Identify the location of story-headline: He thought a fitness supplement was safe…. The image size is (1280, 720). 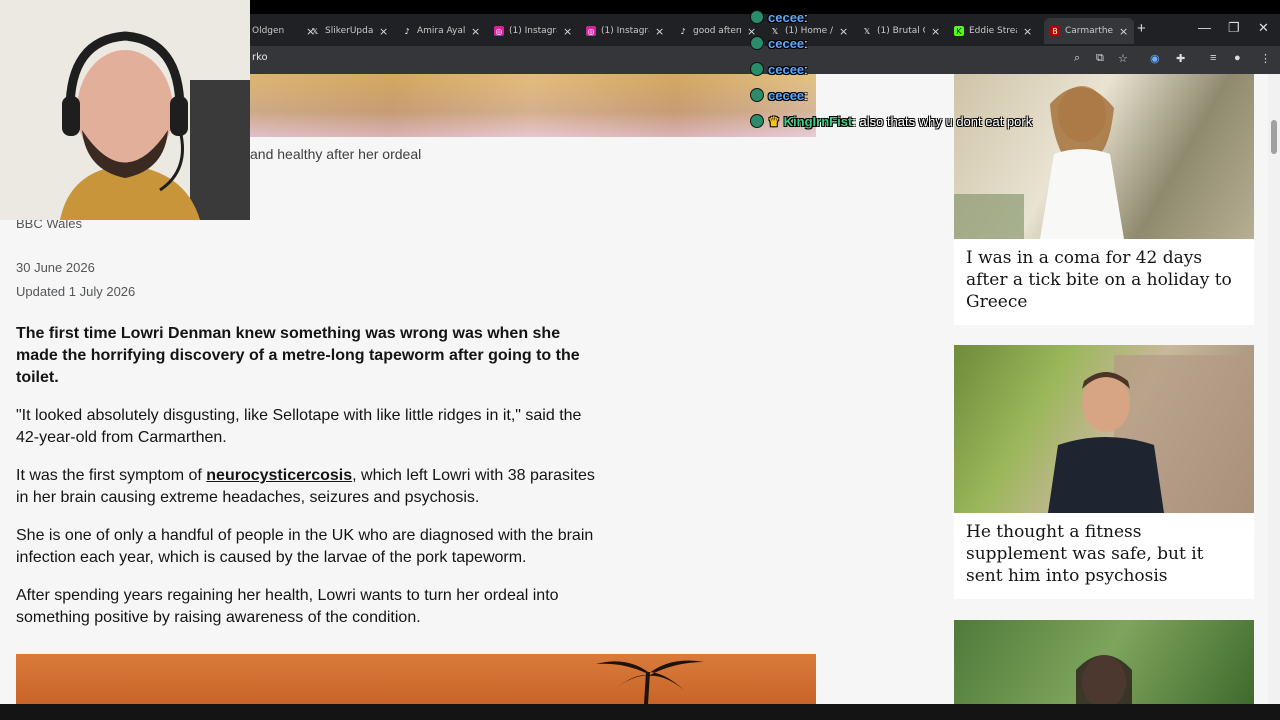
(1104, 556).